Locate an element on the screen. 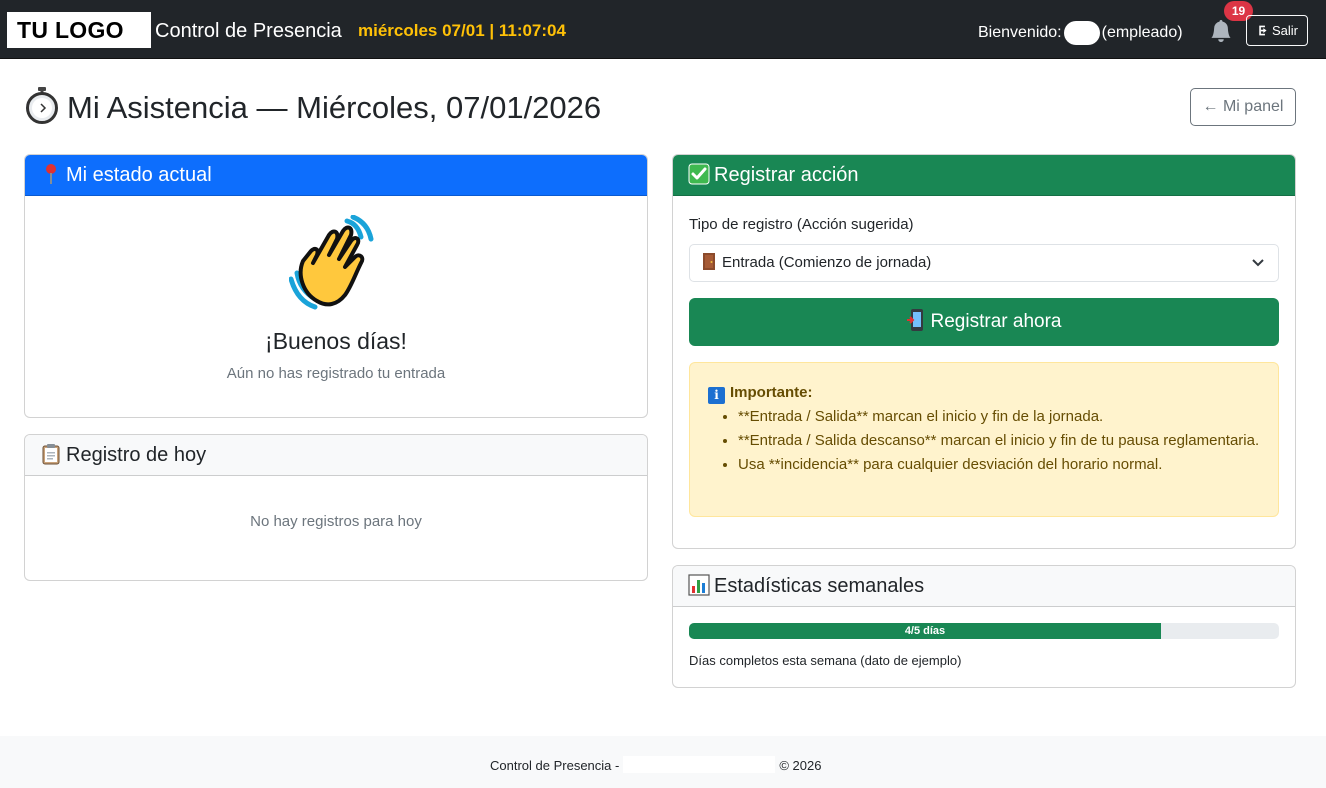  brand-title: Control de Presencia is located at coordinates (248, 31).